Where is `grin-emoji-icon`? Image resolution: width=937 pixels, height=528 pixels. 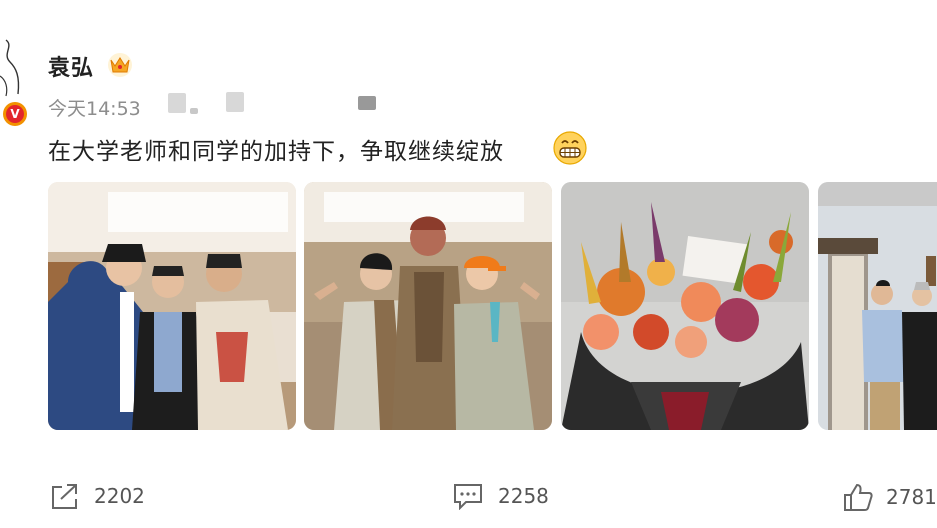
grin-emoji-icon is located at coordinates (570, 148).